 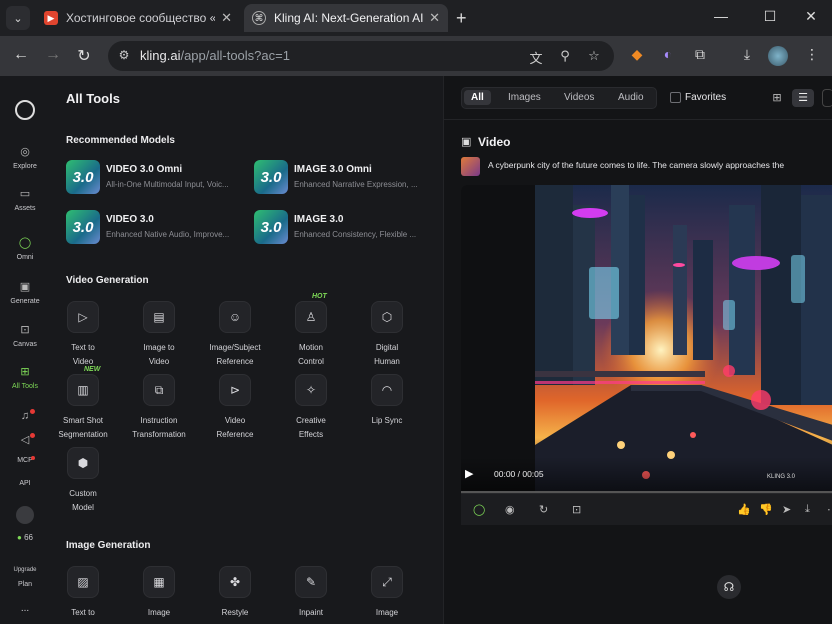 I want to click on hot-badge: HOT, so click(x=319, y=296).